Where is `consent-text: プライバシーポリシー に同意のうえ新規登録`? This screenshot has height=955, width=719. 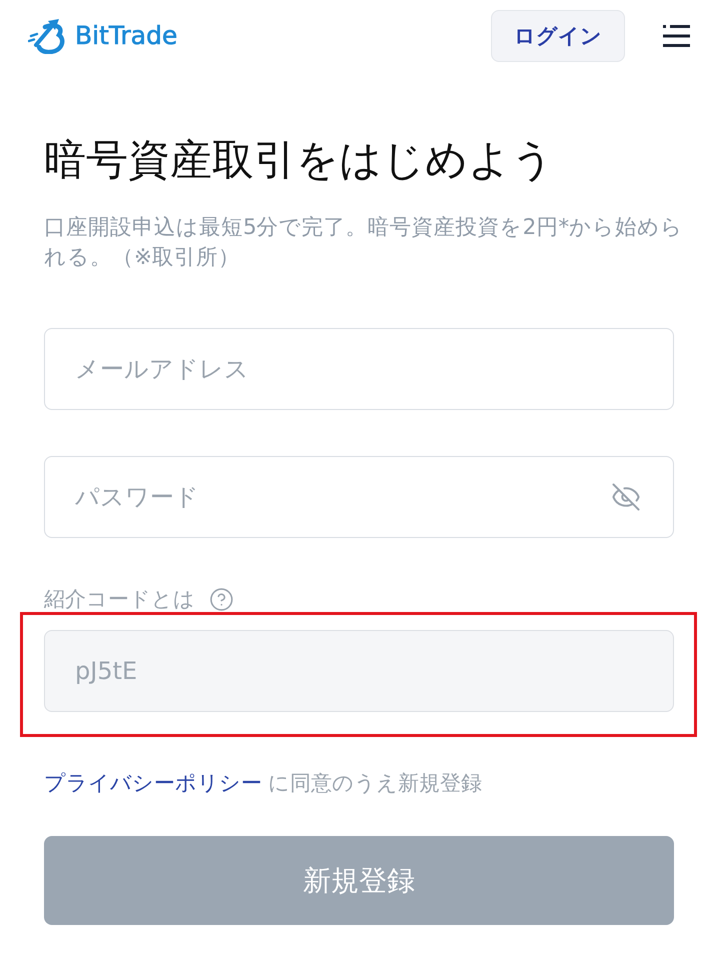
consent-text: プライバシーポリシー に同意のうえ新規登録 is located at coordinates (263, 783).